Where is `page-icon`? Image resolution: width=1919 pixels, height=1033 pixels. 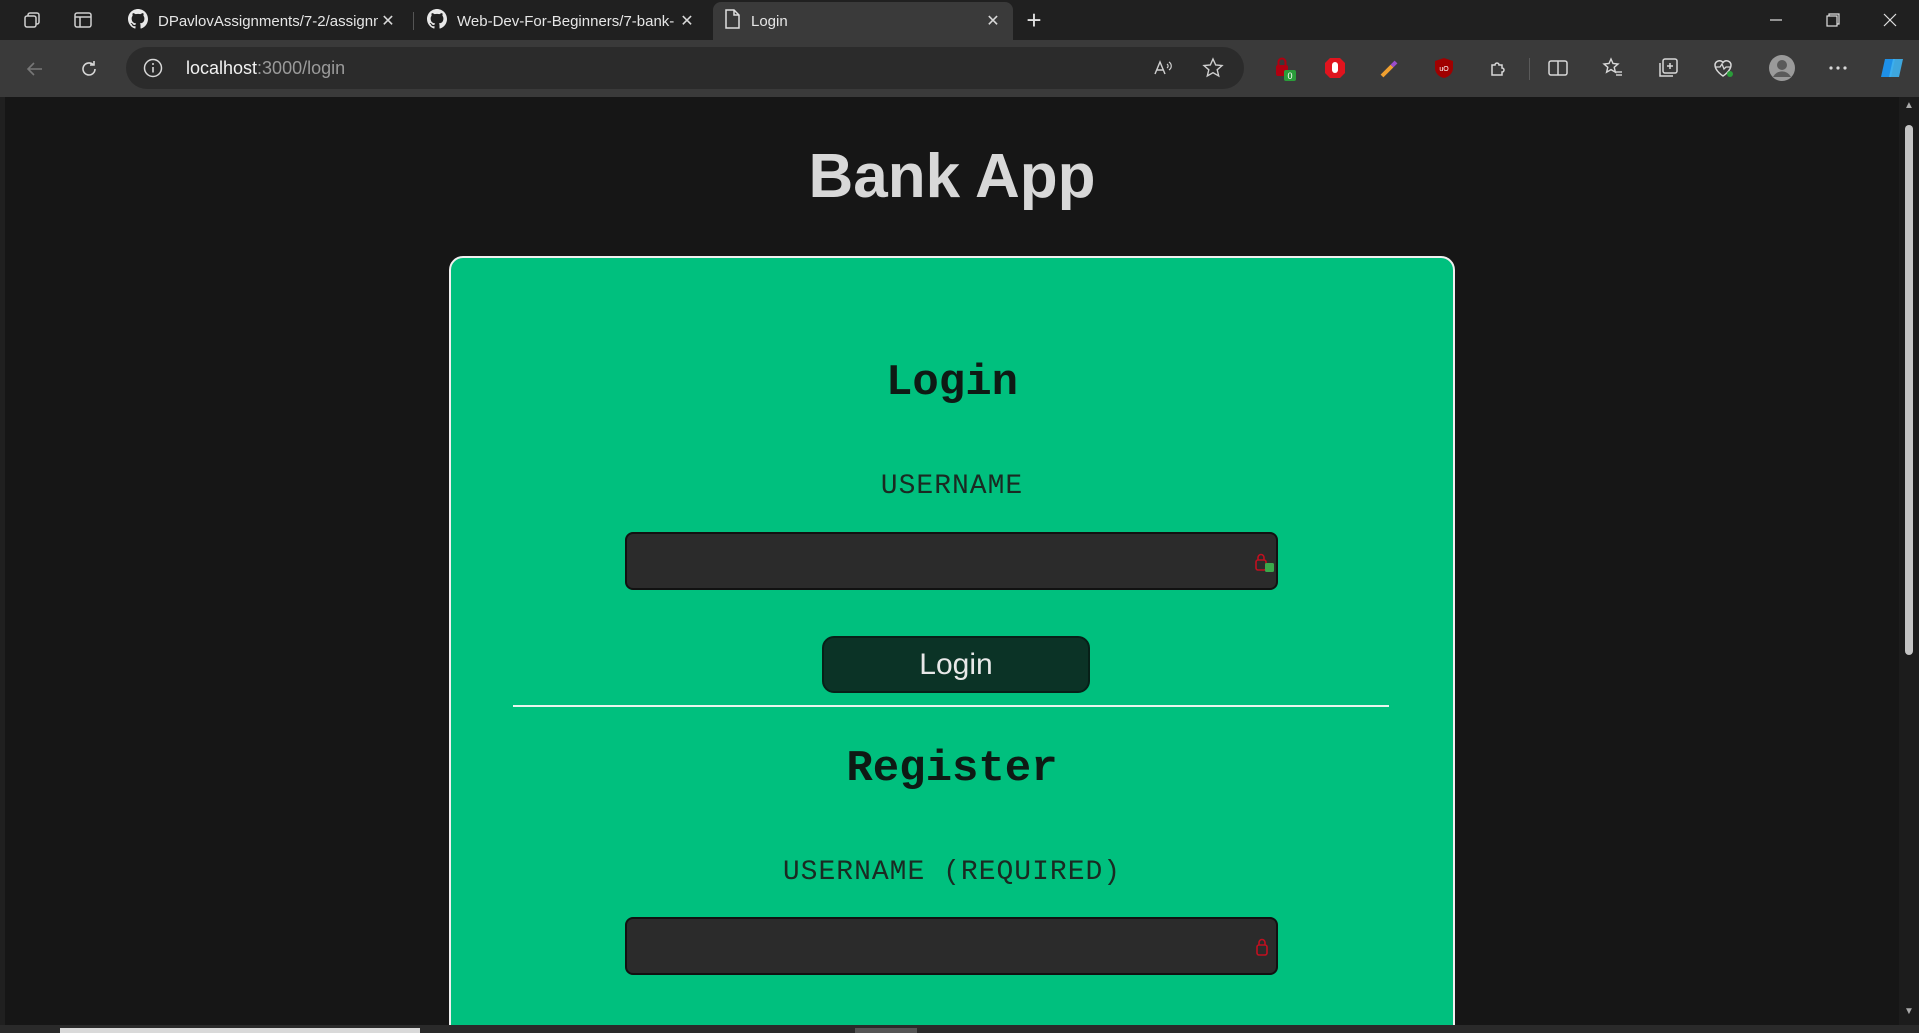
page-icon is located at coordinates (732, 21).